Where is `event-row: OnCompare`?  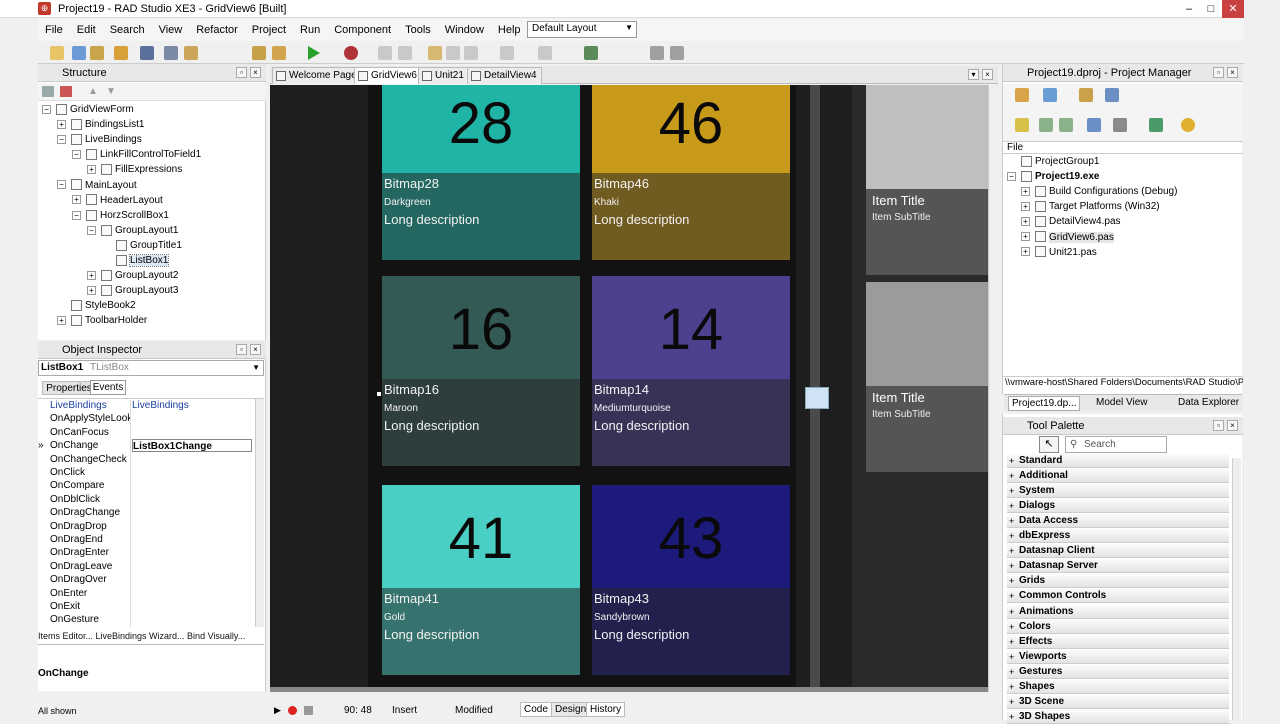
event-row: OnCompare is located at coordinates (150, 486).